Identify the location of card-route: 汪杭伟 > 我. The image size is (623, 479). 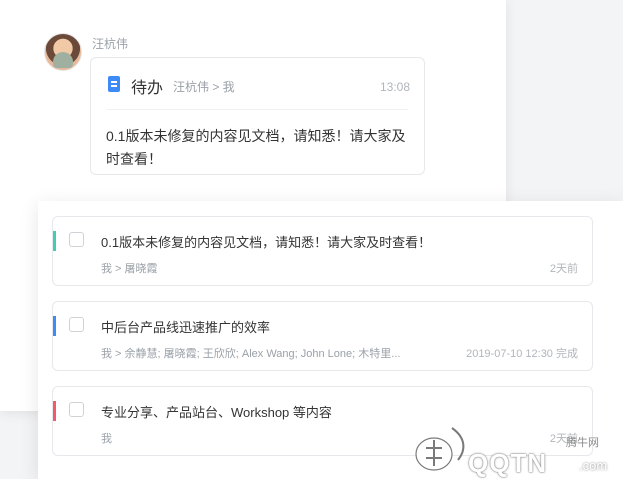
(204, 87).